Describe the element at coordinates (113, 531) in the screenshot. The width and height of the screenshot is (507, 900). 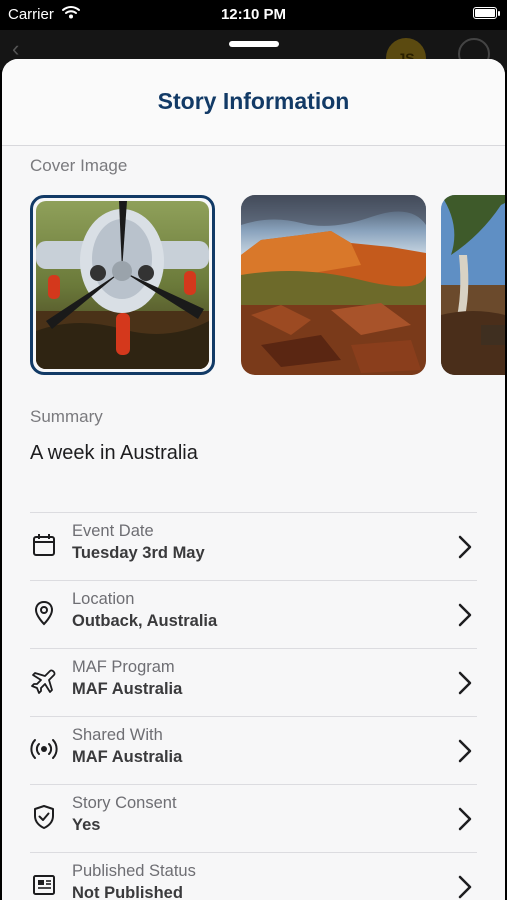
I see `event-date-label: Event Date` at that location.